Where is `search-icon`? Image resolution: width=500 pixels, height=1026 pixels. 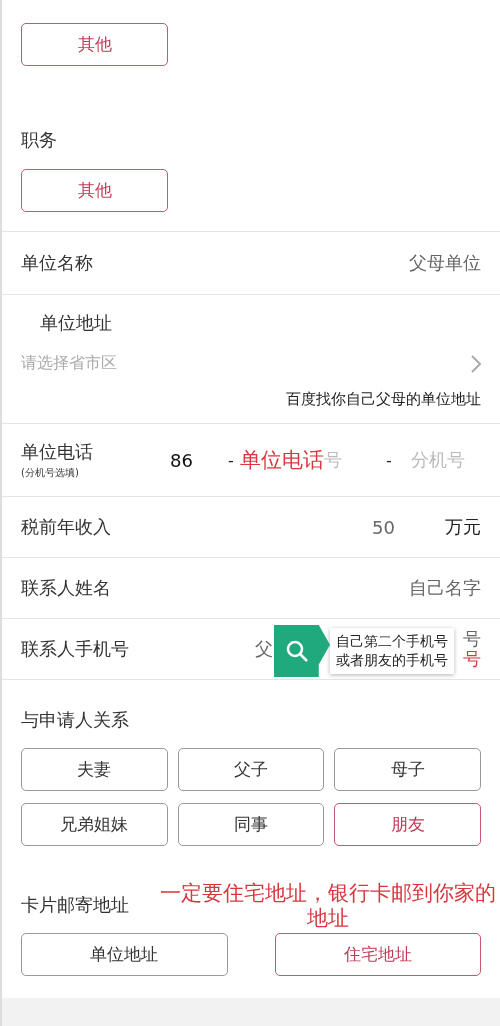
search-icon is located at coordinates (297, 651).